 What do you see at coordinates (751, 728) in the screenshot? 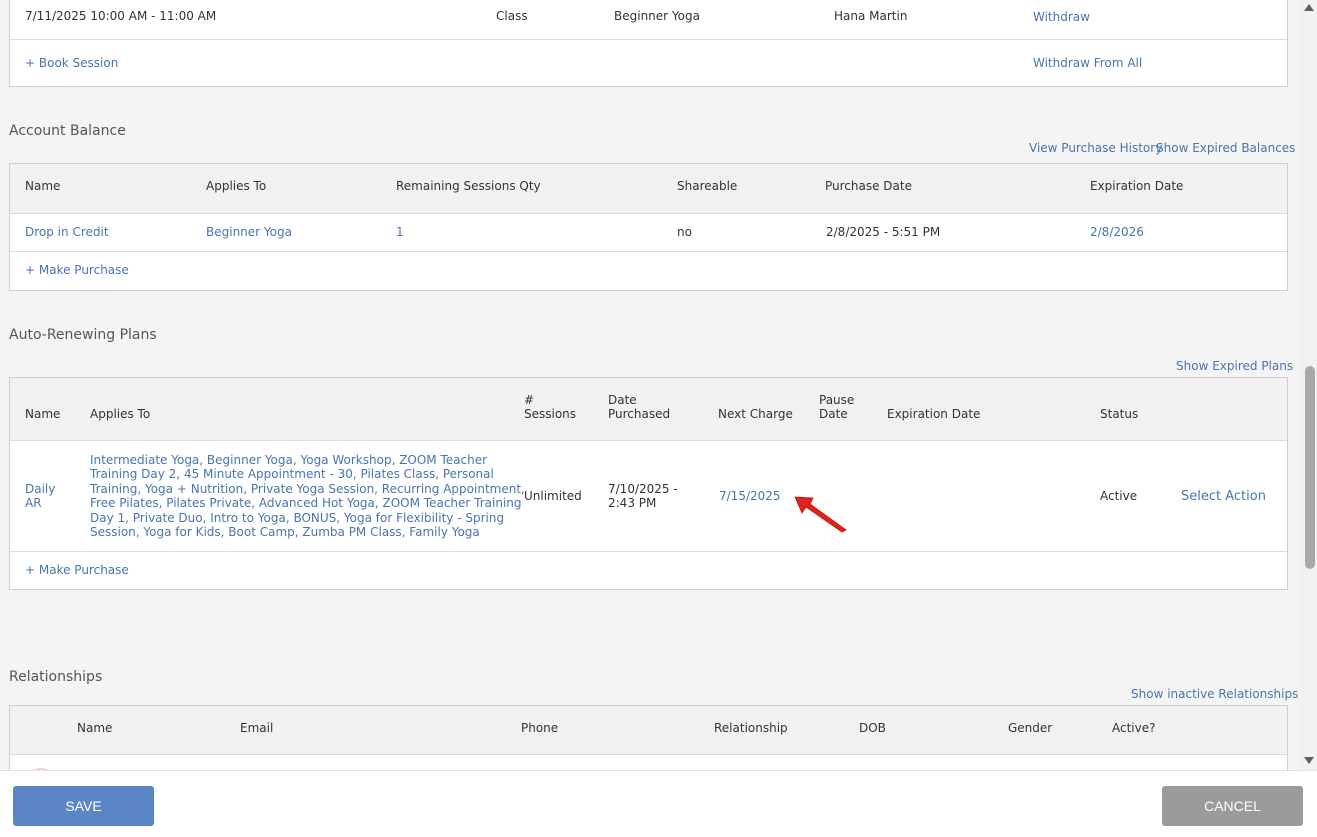
I see `col-relationship: Relationship` at bounding box center [751, 728].